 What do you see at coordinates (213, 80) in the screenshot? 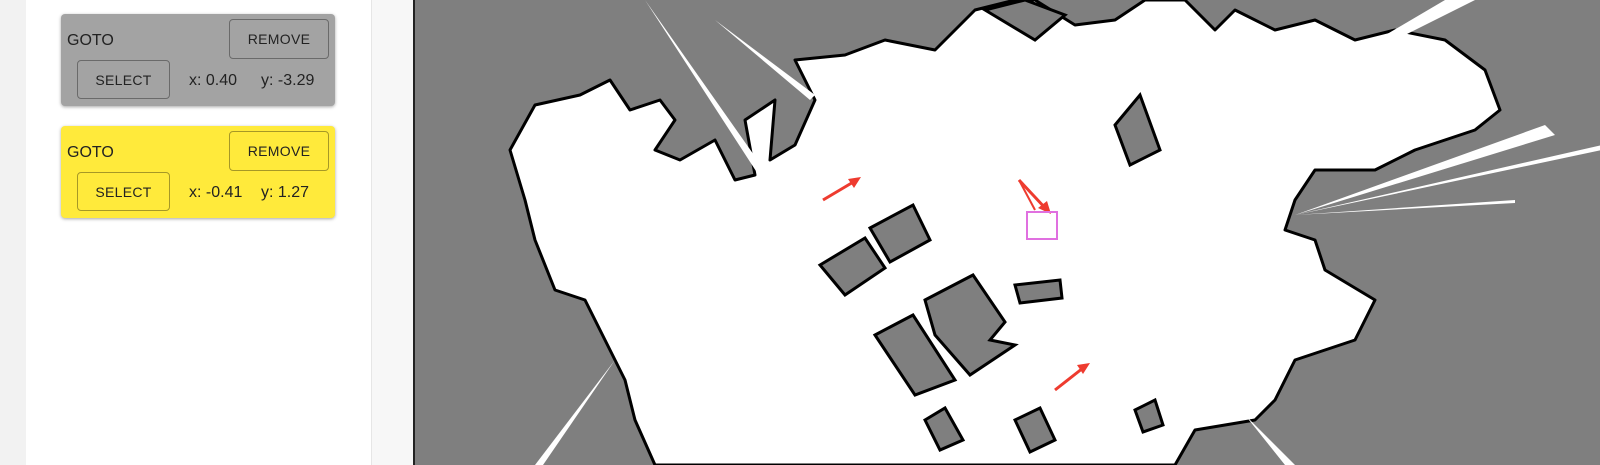
I see `waypoint-x-coord: x: 0.40` at bounding box center [213, 80].